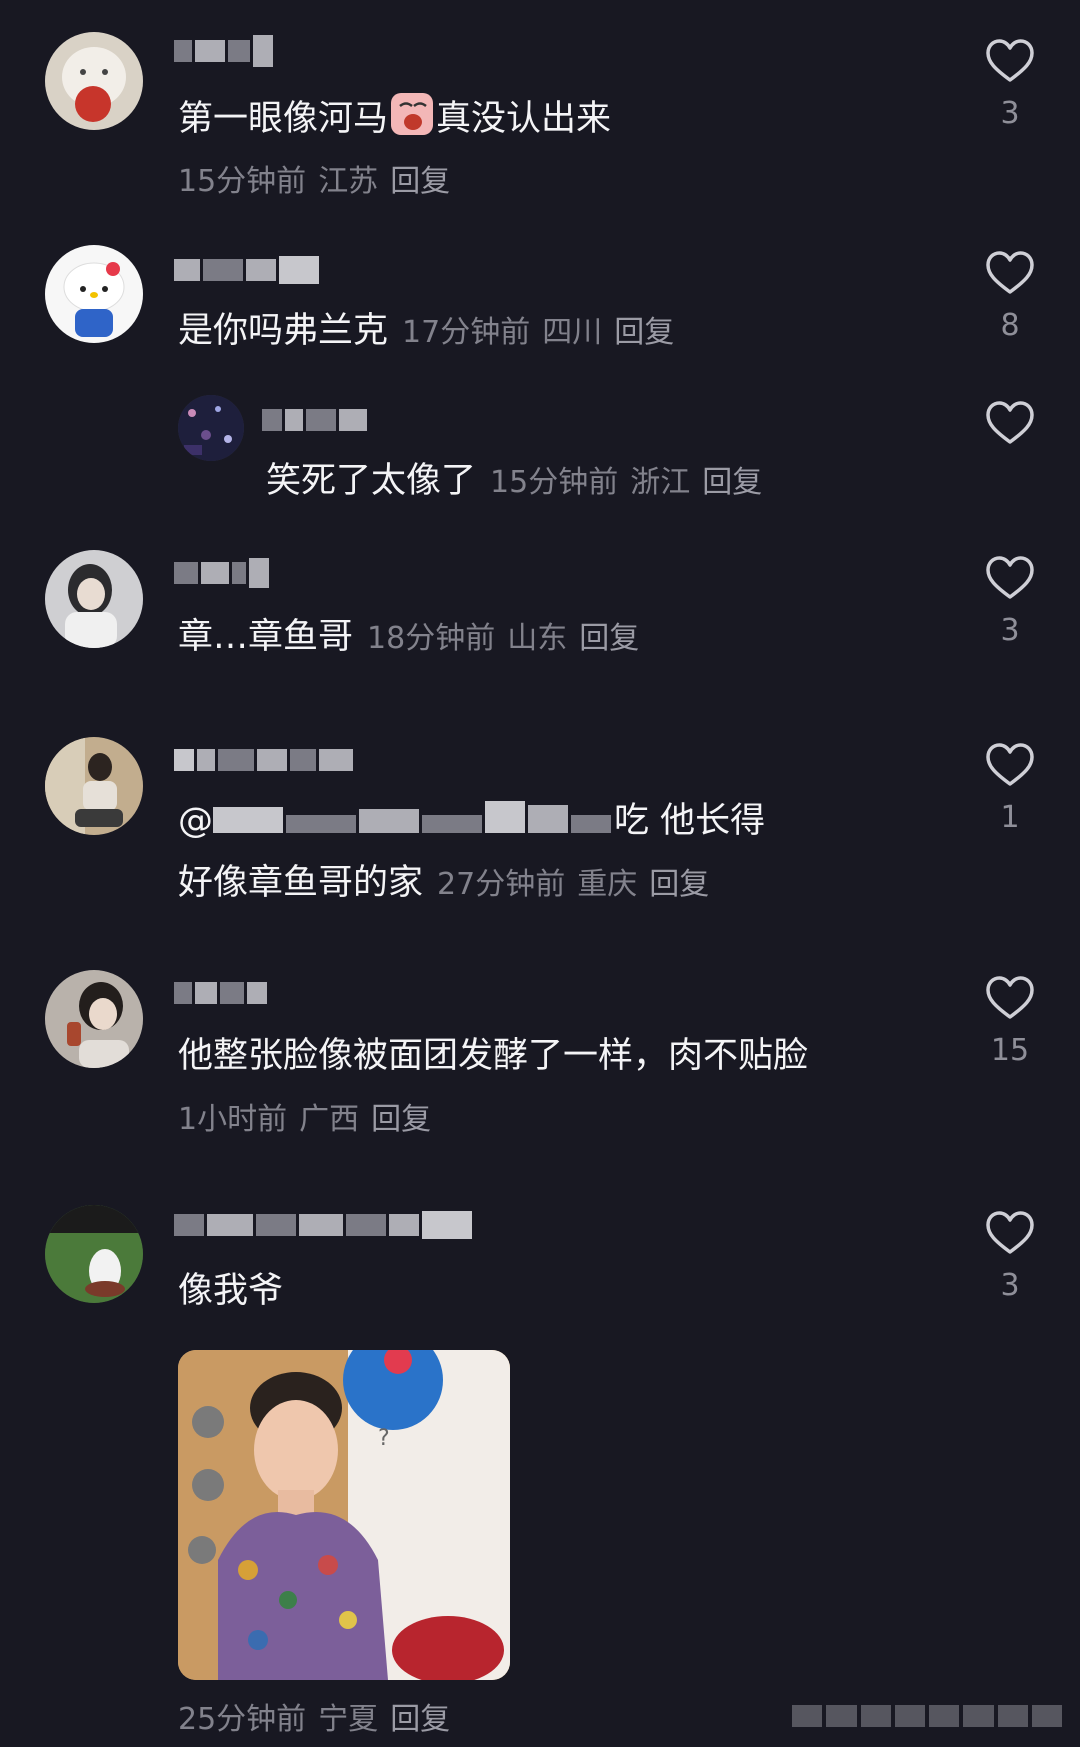 This screenshot has height=1747, width=1080. Describe the element at coordinates (1010, 1232) in the screenshot. I see `heart-outline-icon` at that location.